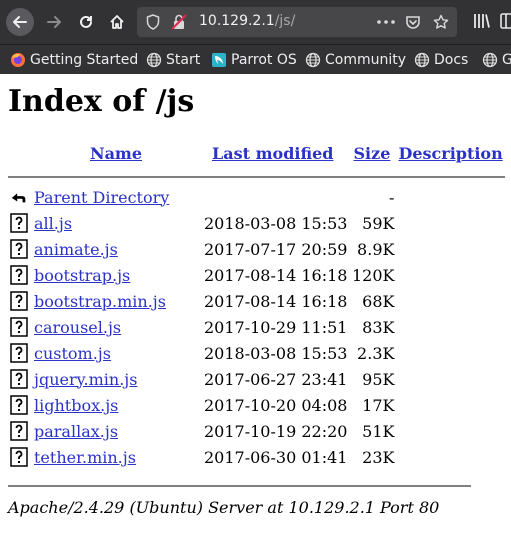 This screenshot has width=511, height=554. What do you see at coordinates (378, 405) in the screenshot?
I see `file-size: 17K` at bounding box center [378, 405].